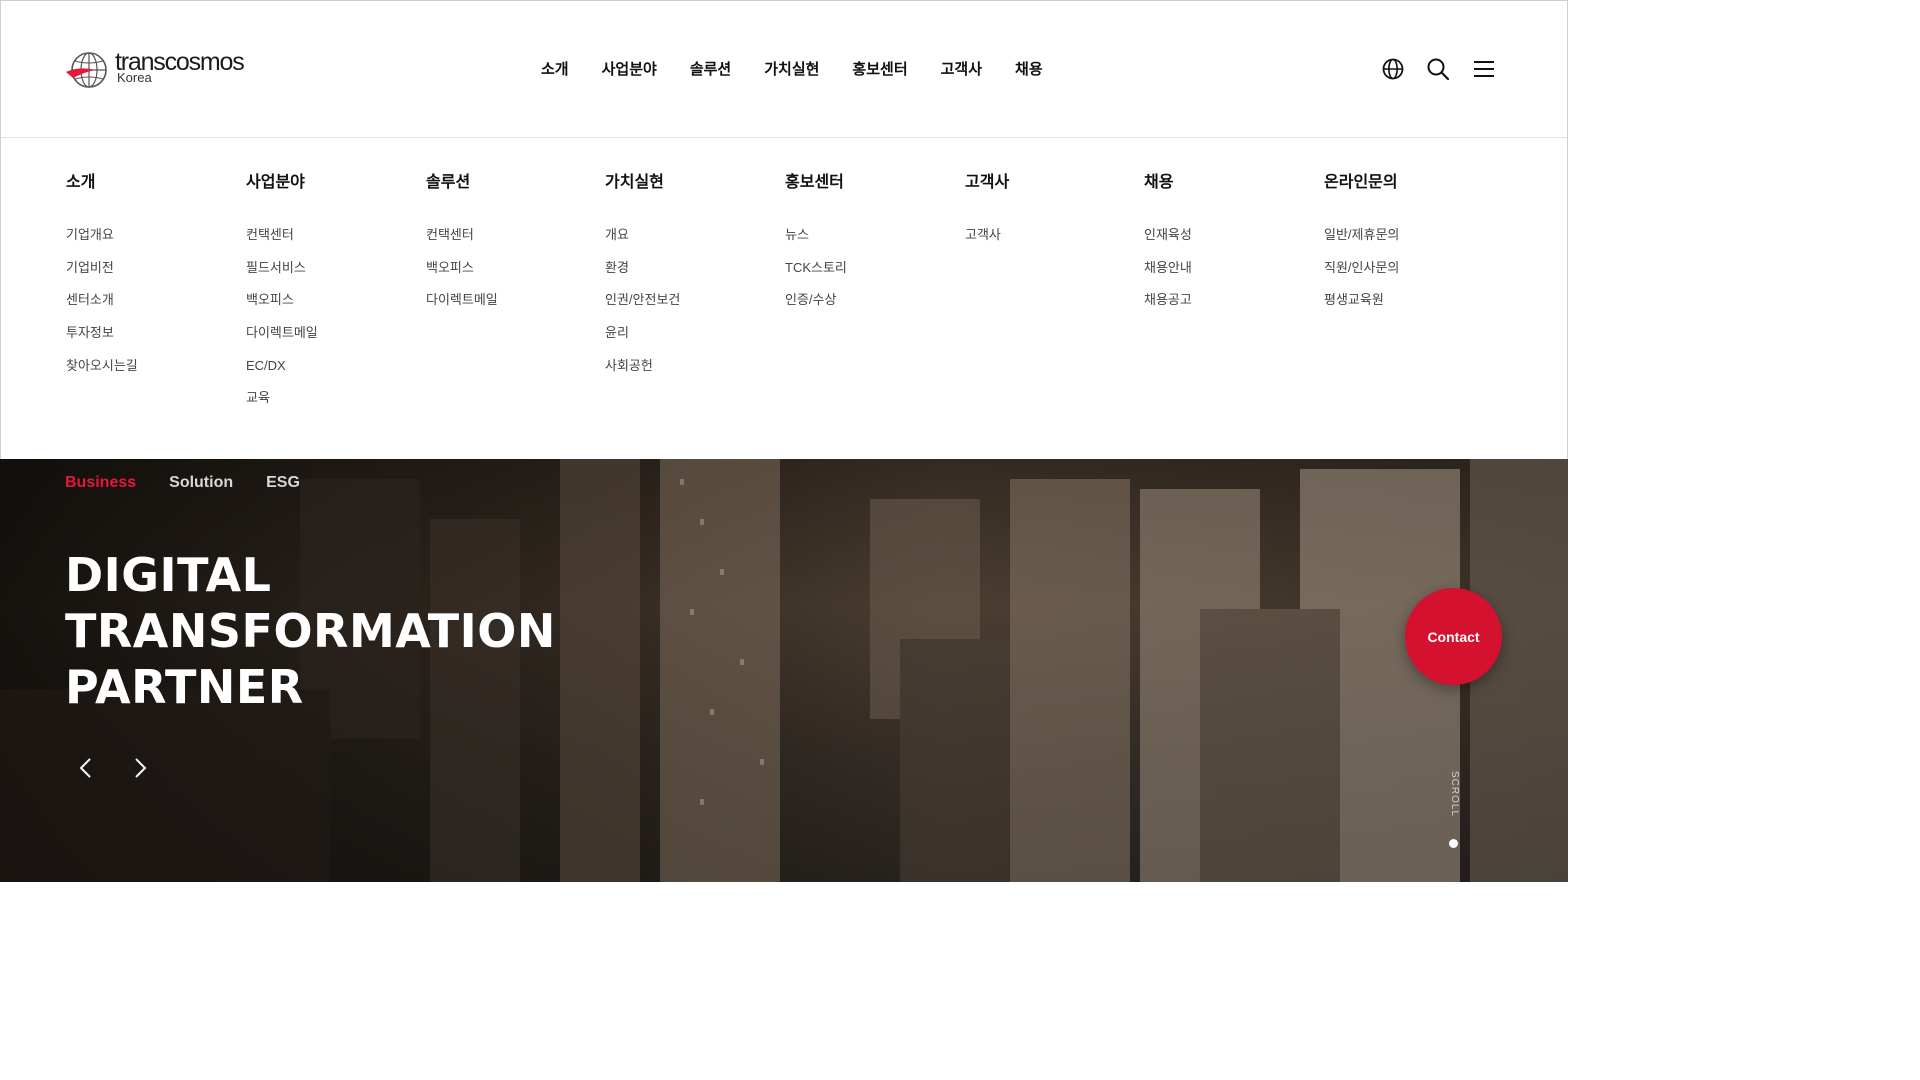 The width and height of the screenshot is (1920, 1080). I want to click on mega-link: TCK스토리, so click(870, 268).